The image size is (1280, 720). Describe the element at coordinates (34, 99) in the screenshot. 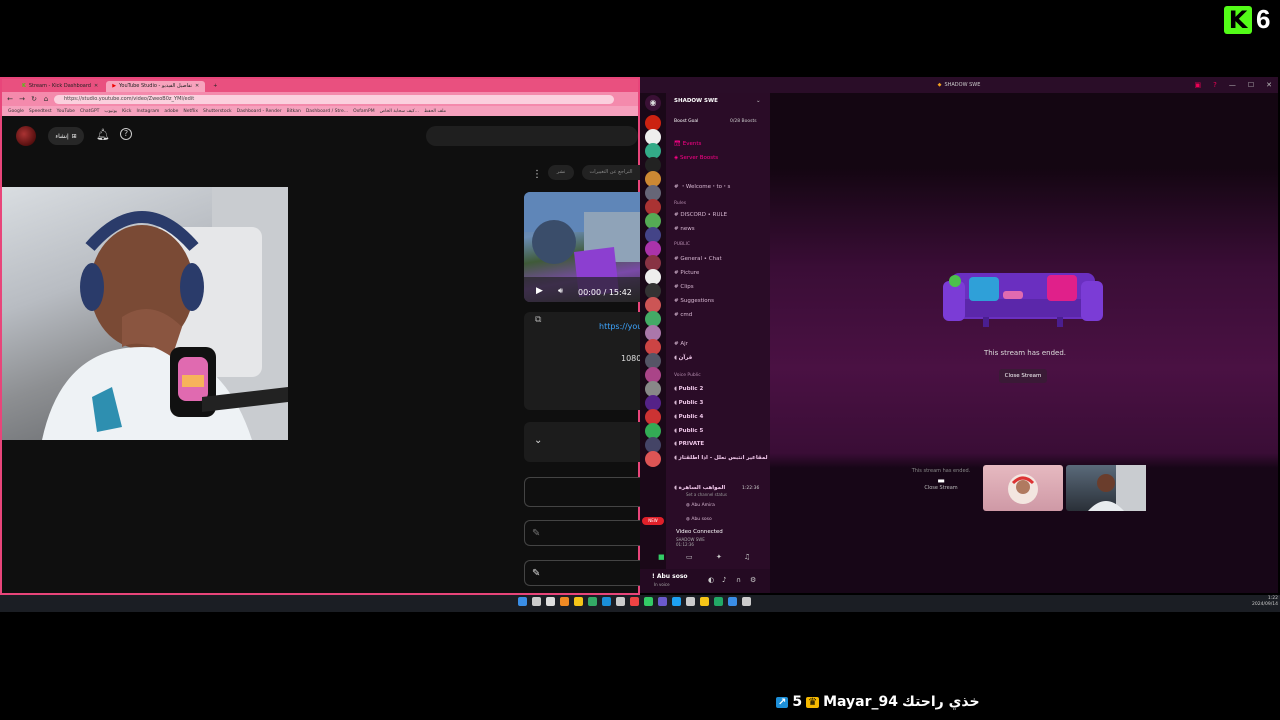

I see `reload-icon: ↻` at that location.